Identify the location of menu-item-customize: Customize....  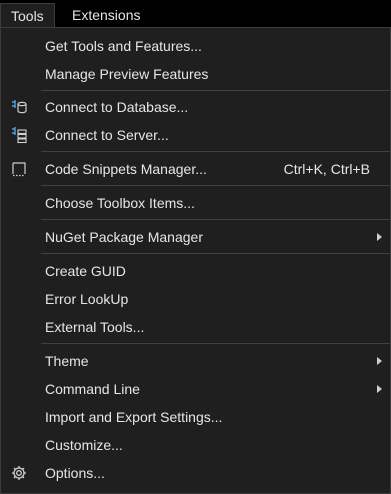
(196, 445).